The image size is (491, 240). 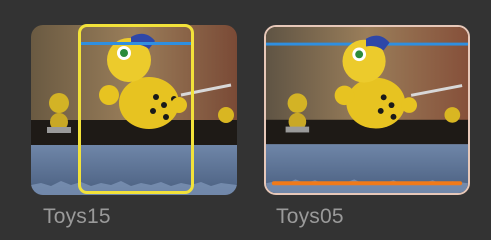 I want to click on clip-name-label: Toys15, so click(x=77, y=216).